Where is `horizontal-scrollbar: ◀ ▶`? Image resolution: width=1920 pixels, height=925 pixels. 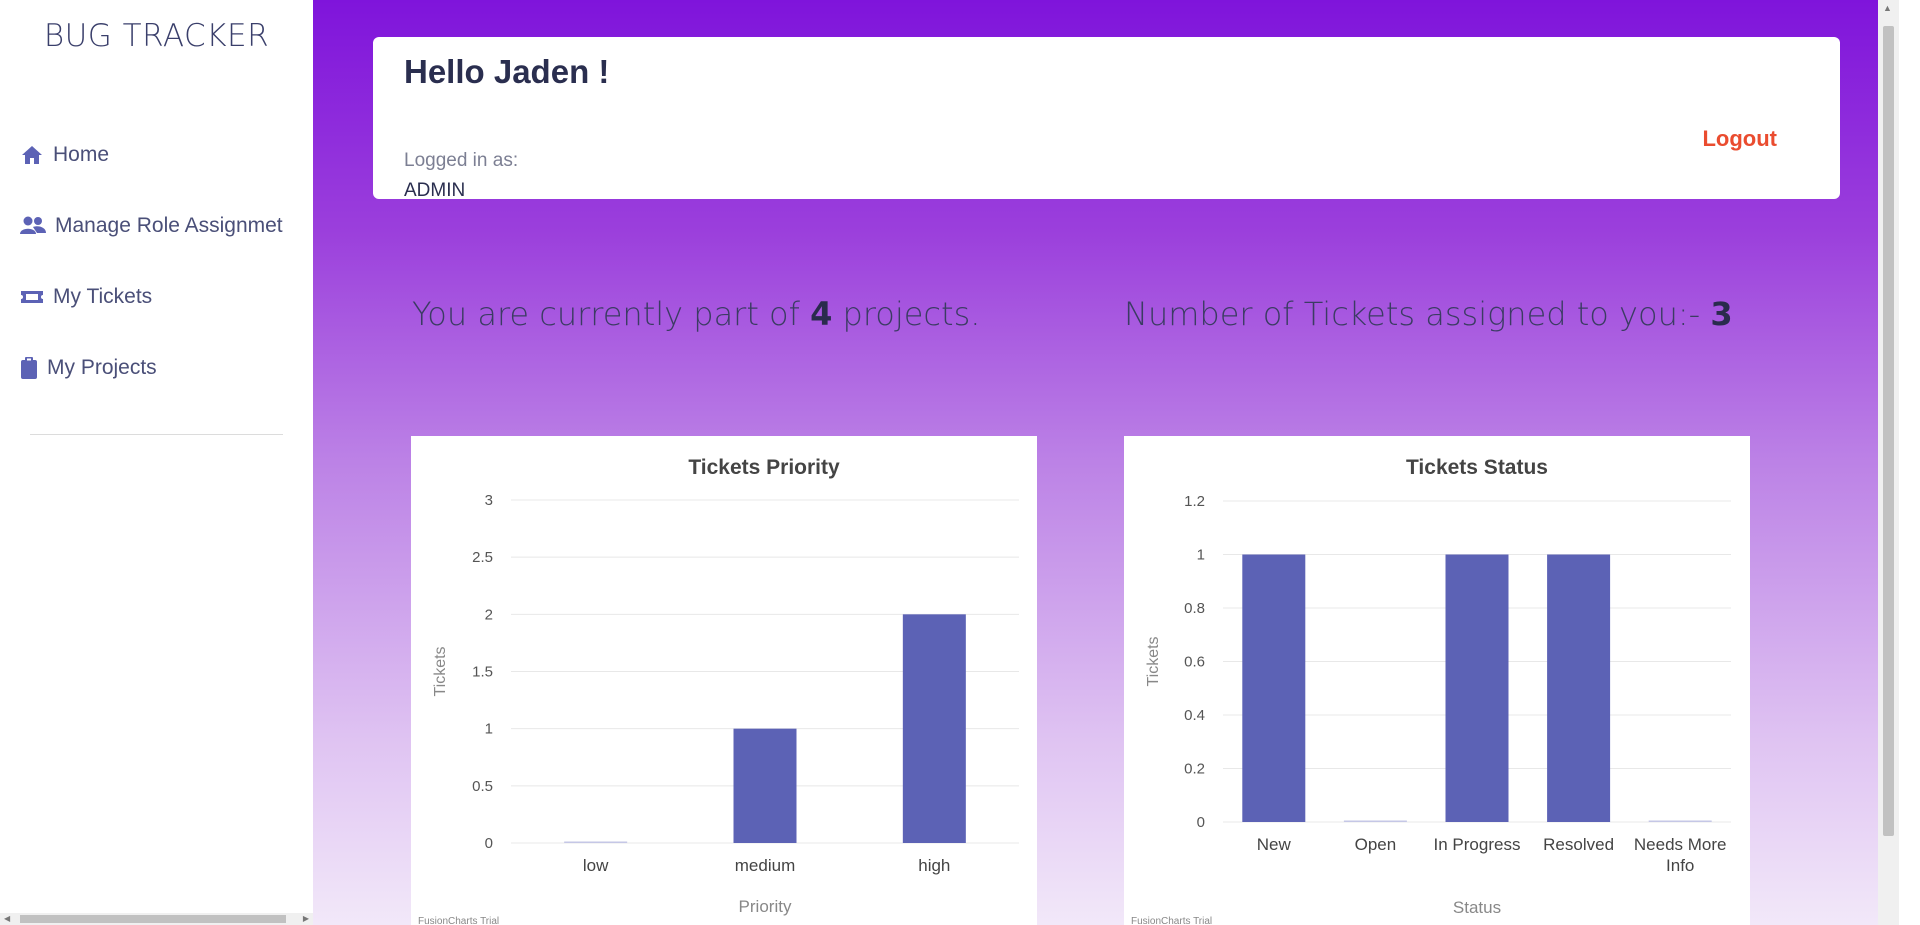 horizontal-scrollbar: ◀ ▶ is located at coordinates (156, 919).